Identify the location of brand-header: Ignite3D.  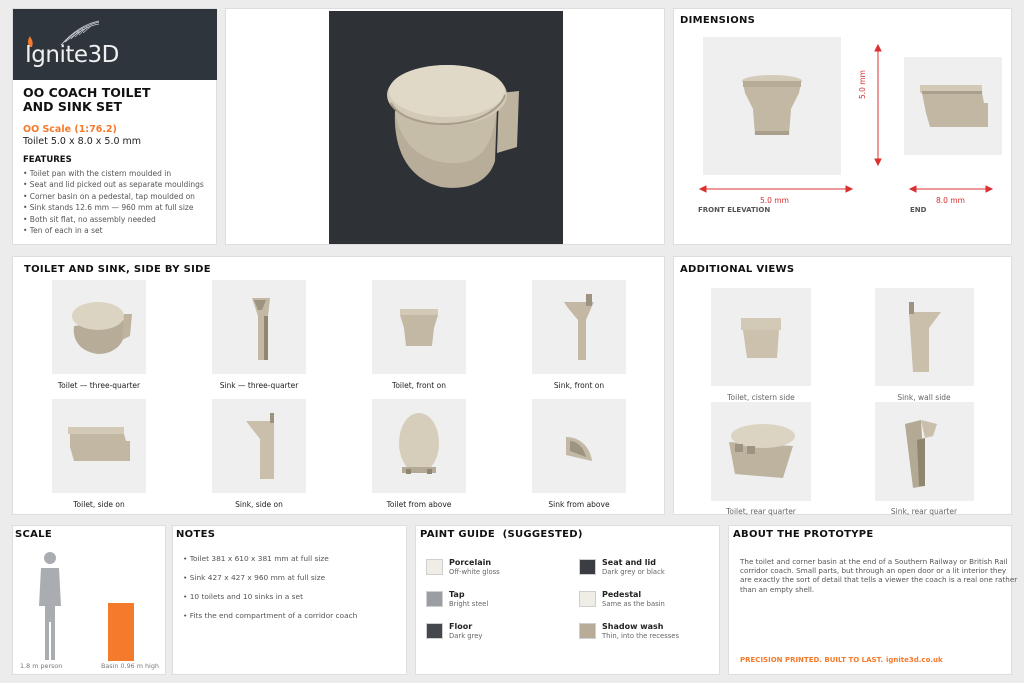
(115, 44).